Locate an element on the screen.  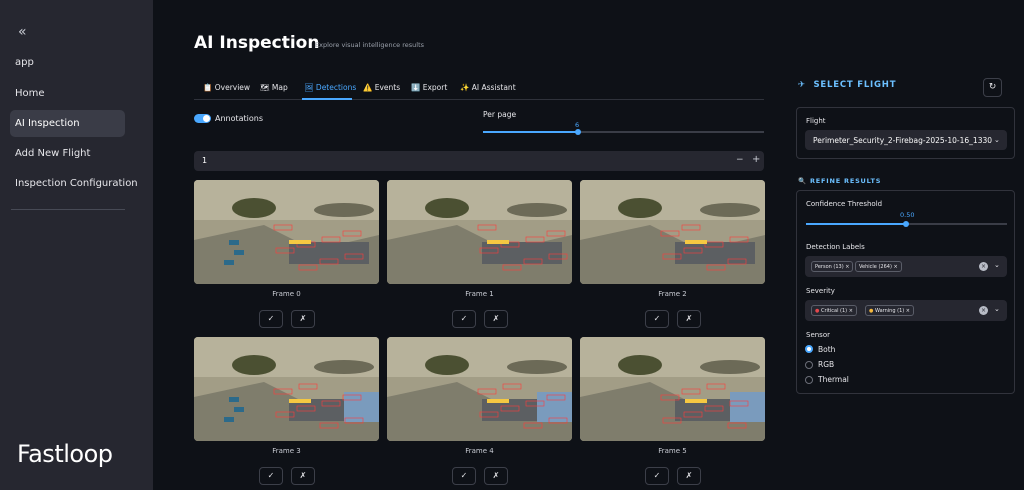
severity-multiselect: ● Critical (1) × ● Warning (1) × × ⌄ is located at coordinates (906, 310).